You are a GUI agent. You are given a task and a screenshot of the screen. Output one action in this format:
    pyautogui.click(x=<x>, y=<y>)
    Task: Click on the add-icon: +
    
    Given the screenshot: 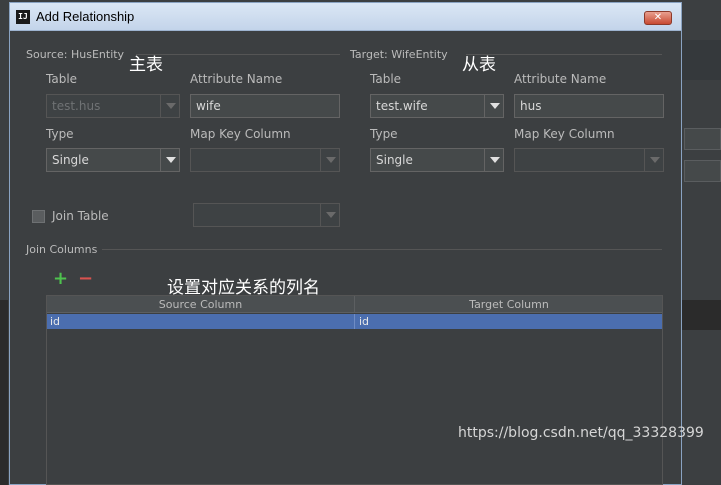 What is the action you would take?
    pyautogui.click(x=60, y=279)
    